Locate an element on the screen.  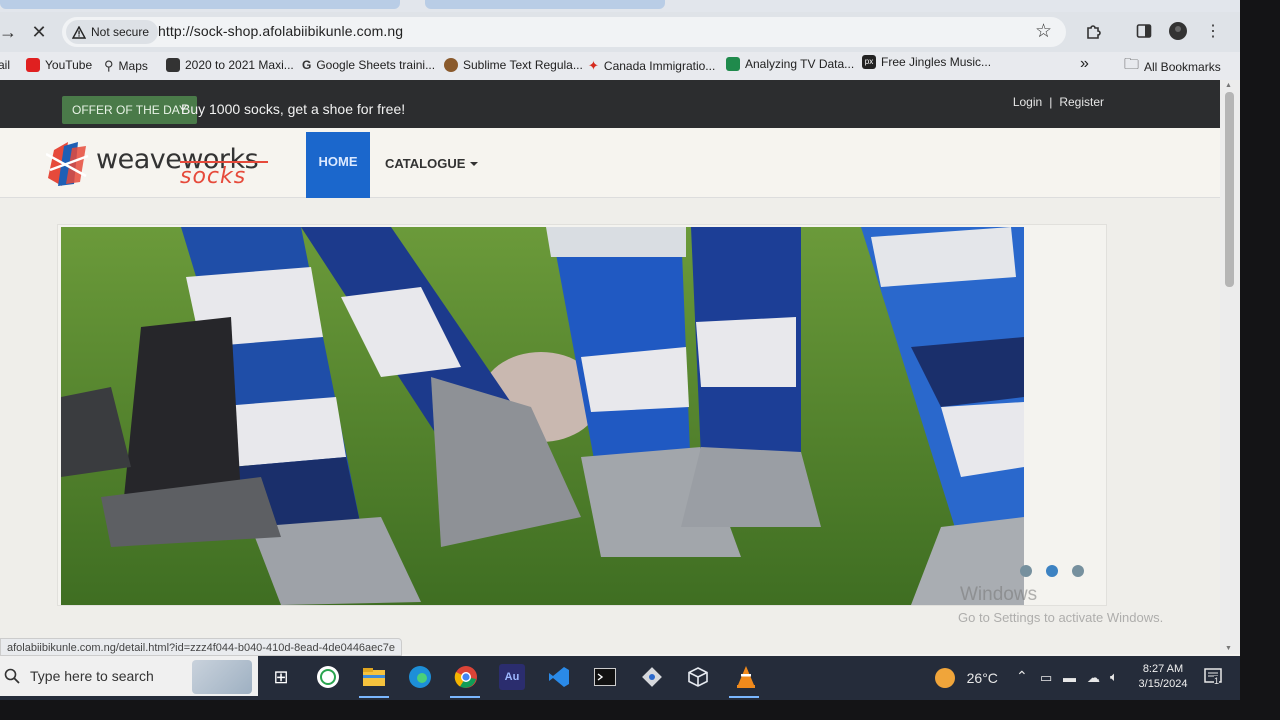
profile-avatar-icon is located at coordinates (1178, 31).